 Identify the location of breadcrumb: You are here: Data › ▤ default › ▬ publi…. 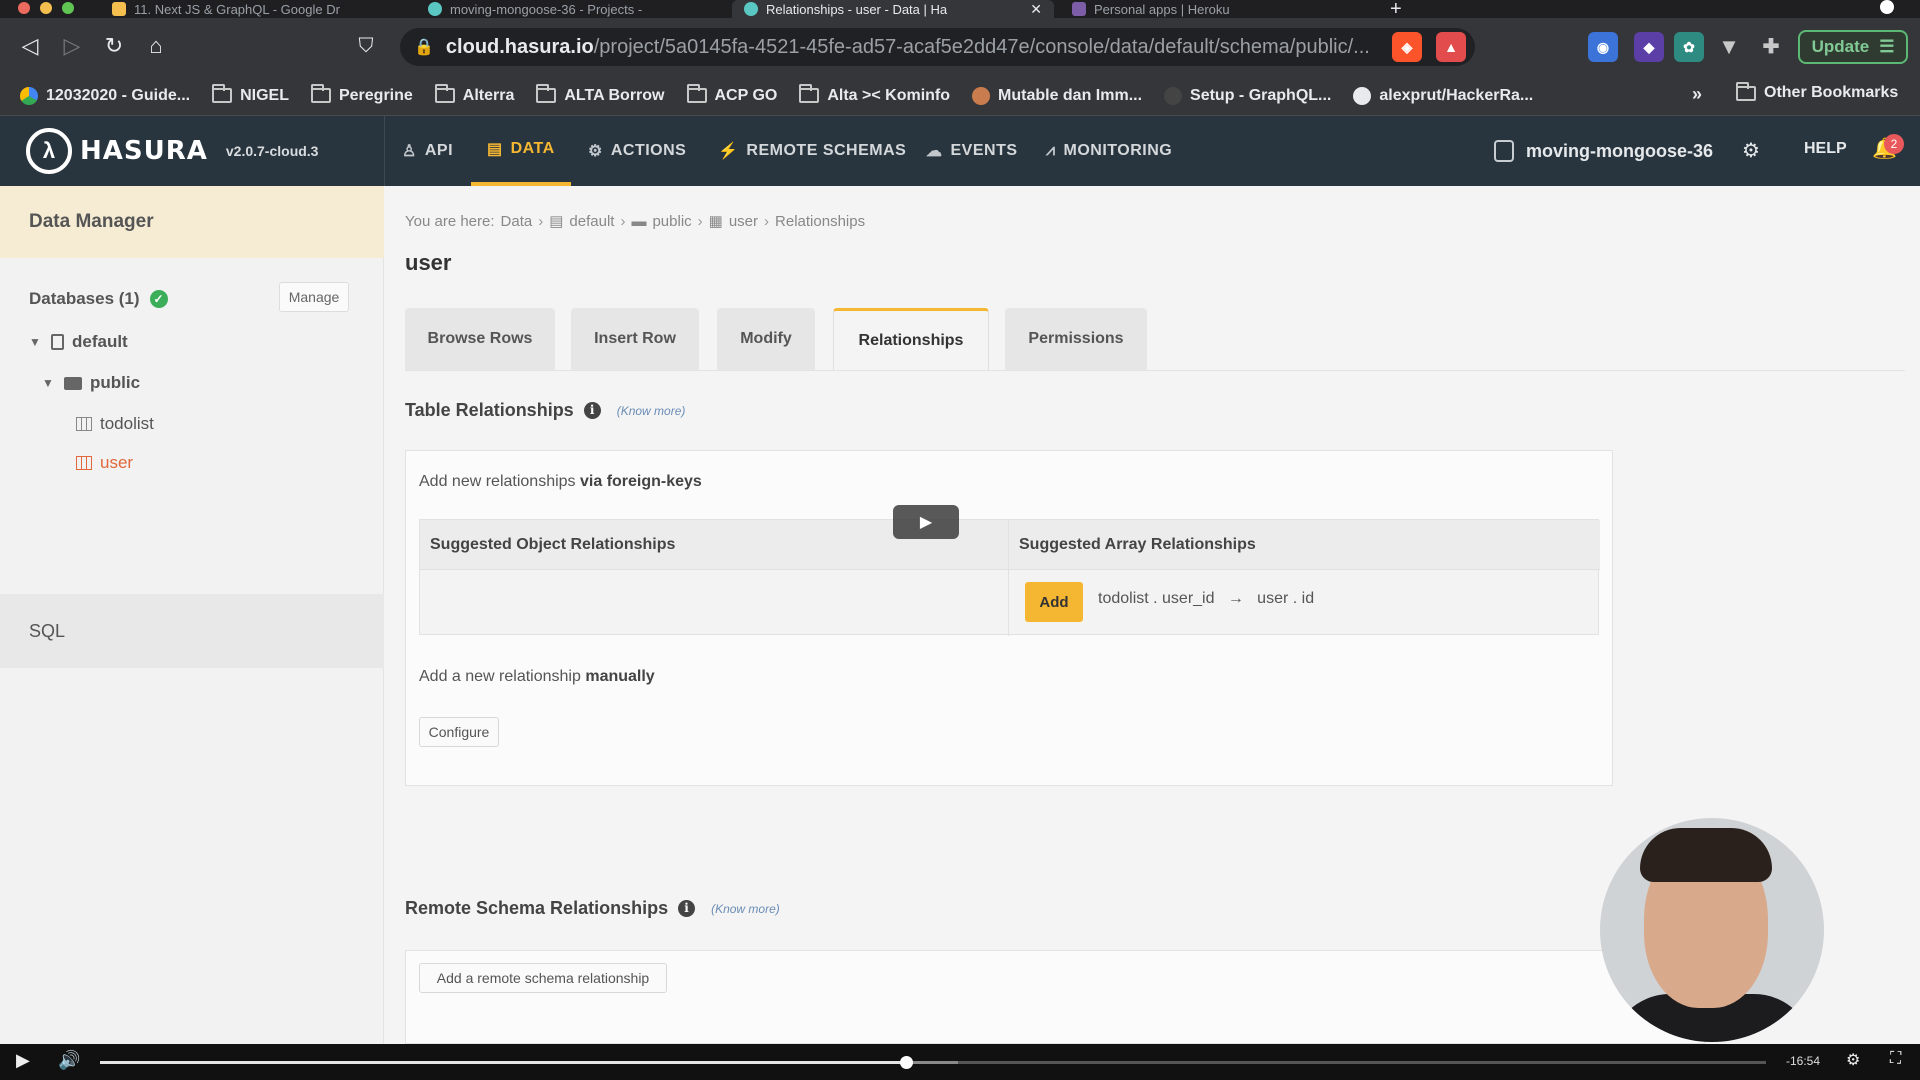
(635, 221).